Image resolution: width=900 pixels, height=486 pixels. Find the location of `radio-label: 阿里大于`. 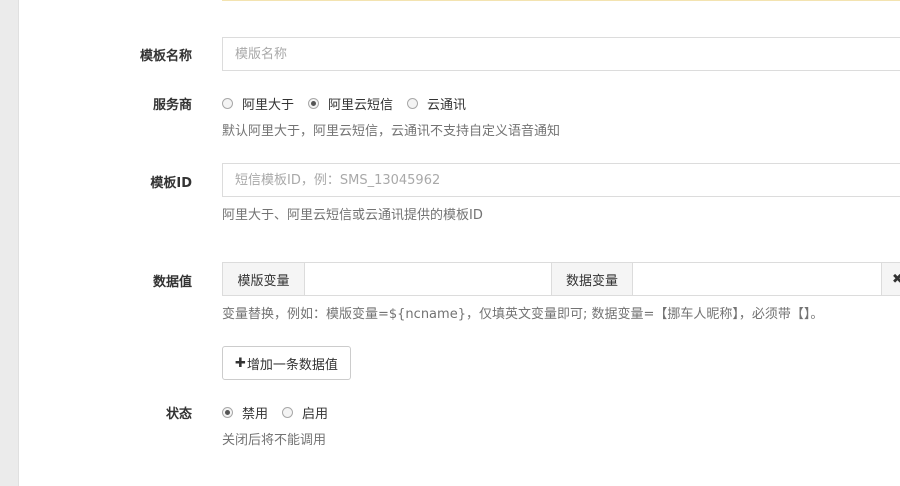

radio-label: 阿里大于 is located at coordinates (268, 105).